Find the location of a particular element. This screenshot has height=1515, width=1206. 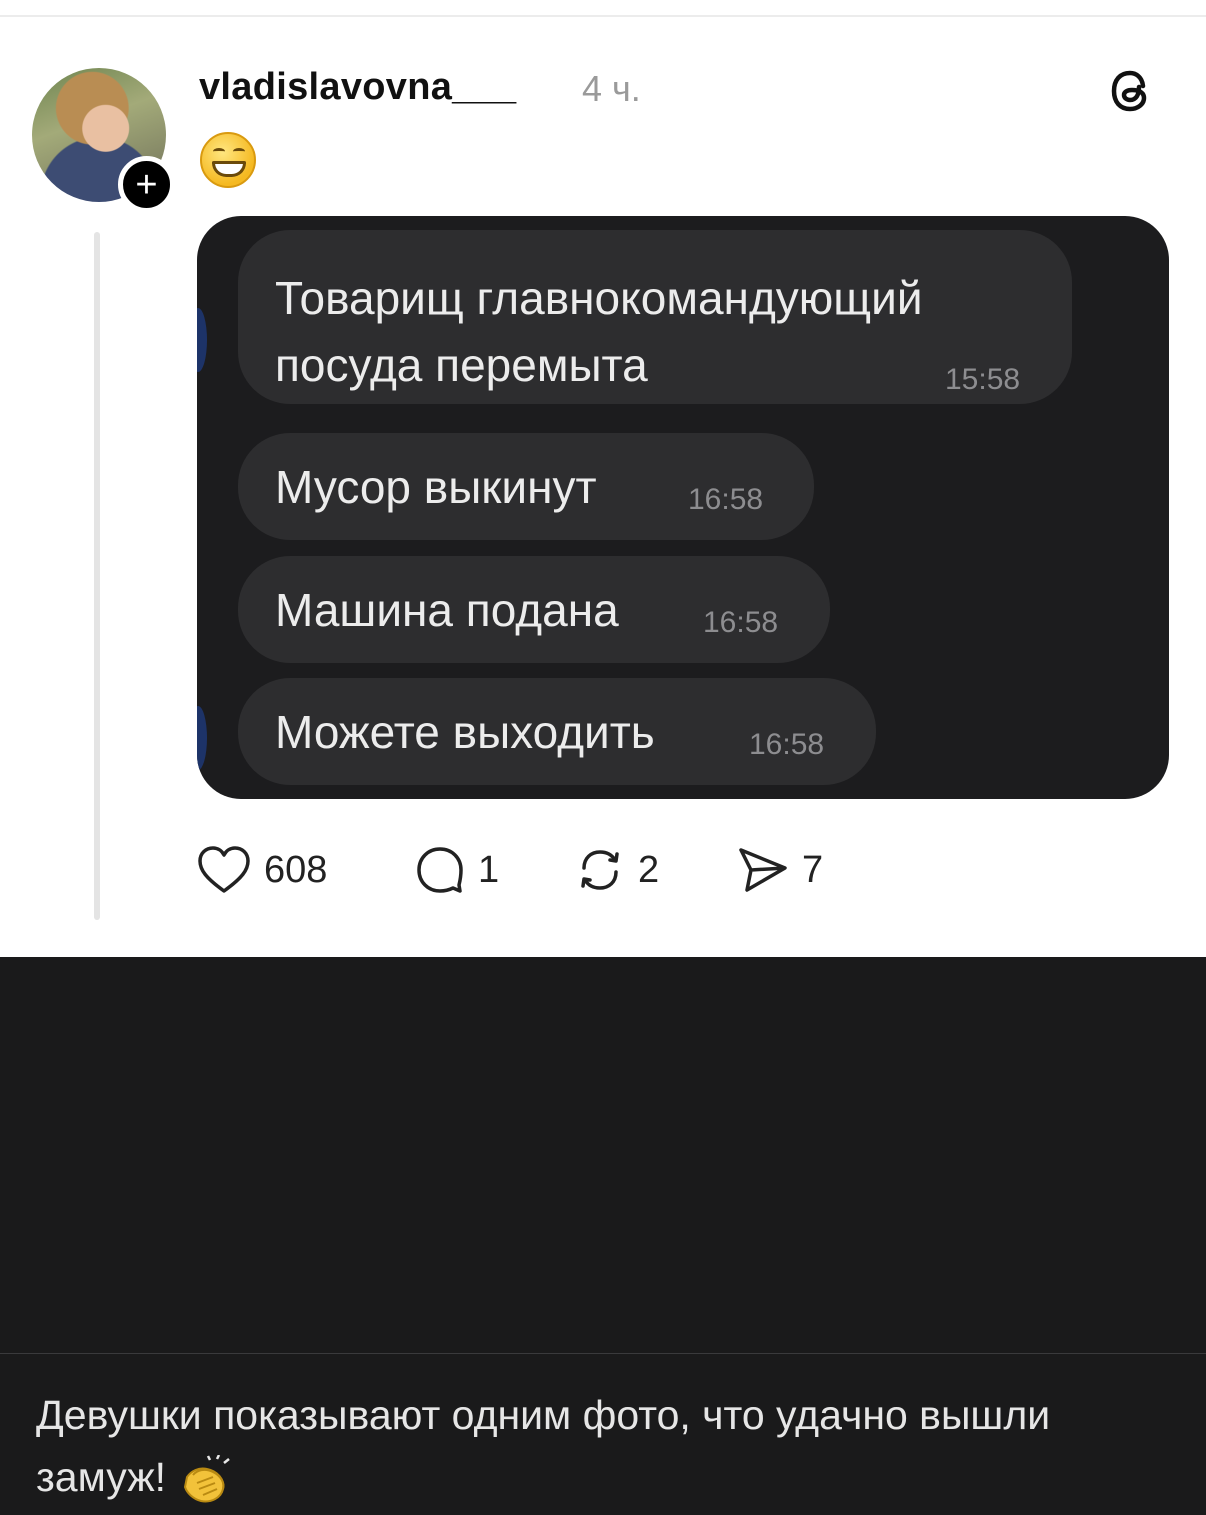

share-button: 7 is located at coordinates (779, 870).